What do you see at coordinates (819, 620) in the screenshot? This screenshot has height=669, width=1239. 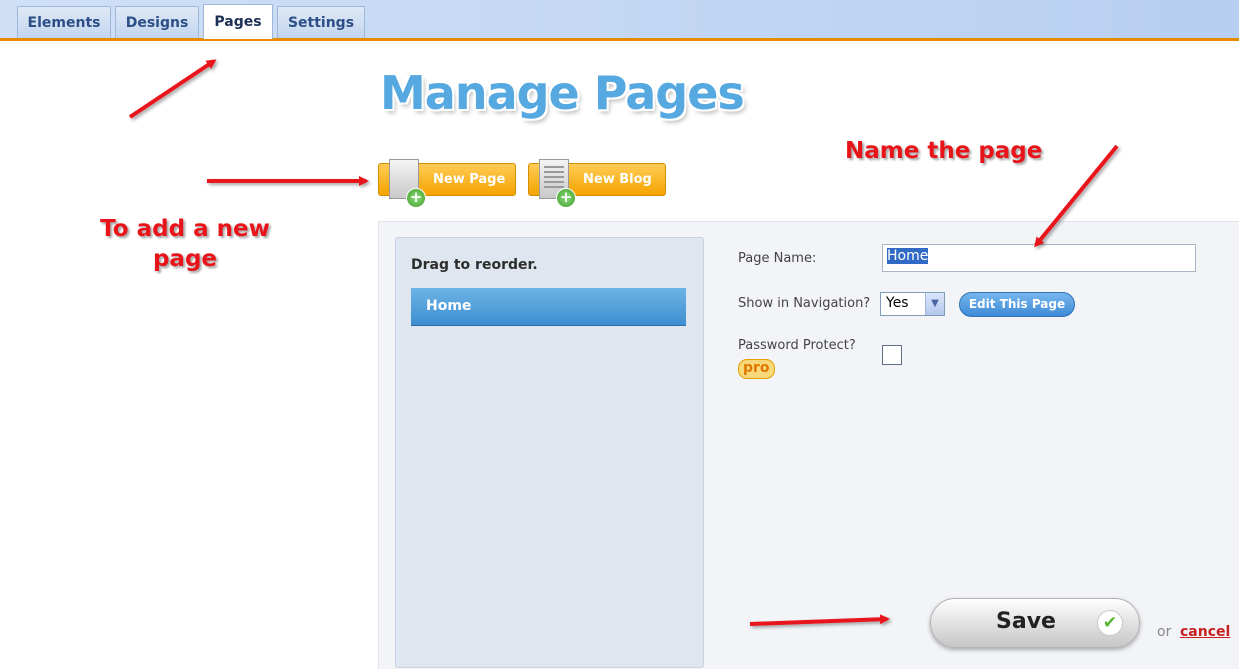 I see `arrow-to-save` at bounding box center [819, 620].